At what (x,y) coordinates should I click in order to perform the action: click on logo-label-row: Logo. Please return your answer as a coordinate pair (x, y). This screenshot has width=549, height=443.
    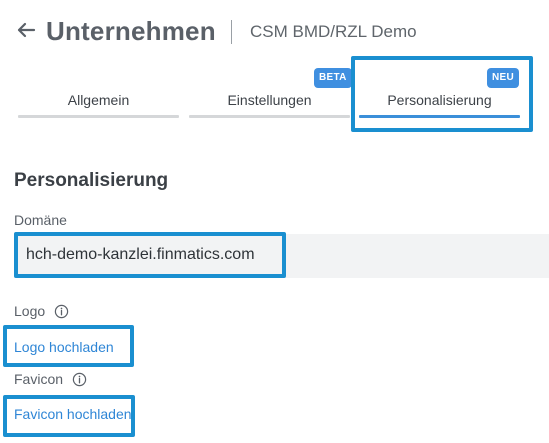
    Looking at the image, I should click on (41, 311).